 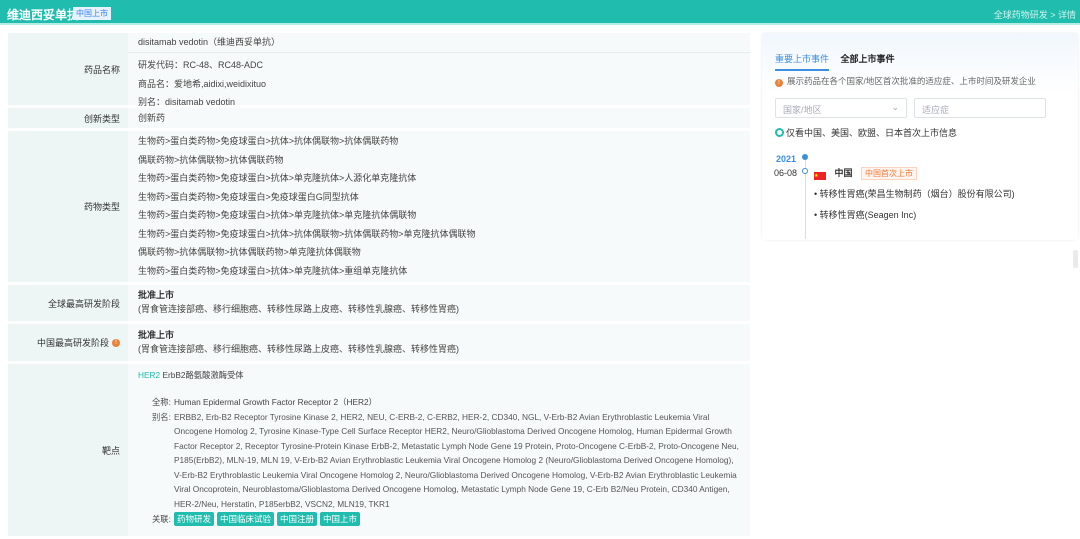 What do you see at coordinates (936, 110) in the screenshot?
I see `indication-placeholder: 适应症` at bounding box center [936, 110].